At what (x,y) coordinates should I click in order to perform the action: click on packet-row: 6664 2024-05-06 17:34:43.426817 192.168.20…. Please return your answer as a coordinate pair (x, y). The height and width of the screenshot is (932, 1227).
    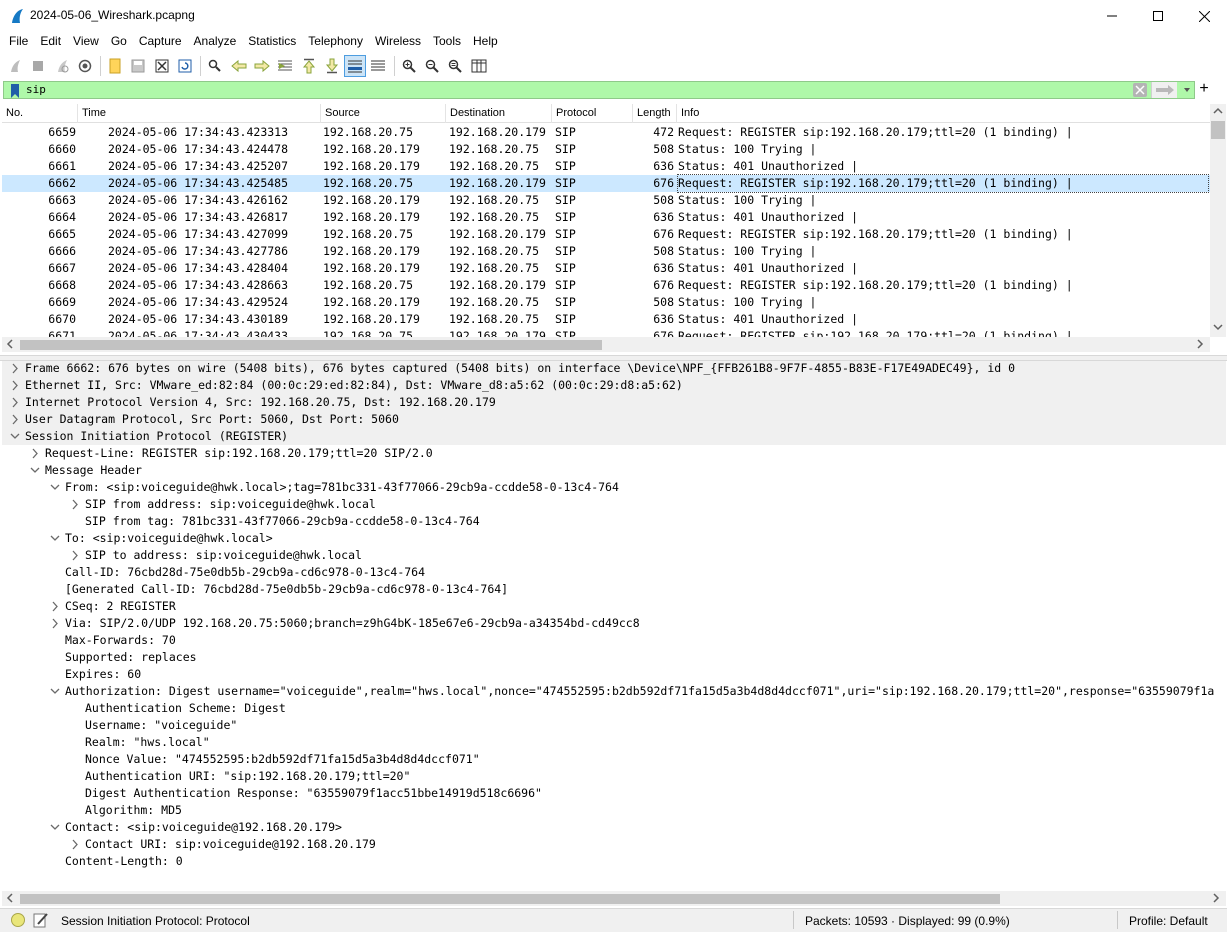
    Looking at the image, I should click on (606, 217).